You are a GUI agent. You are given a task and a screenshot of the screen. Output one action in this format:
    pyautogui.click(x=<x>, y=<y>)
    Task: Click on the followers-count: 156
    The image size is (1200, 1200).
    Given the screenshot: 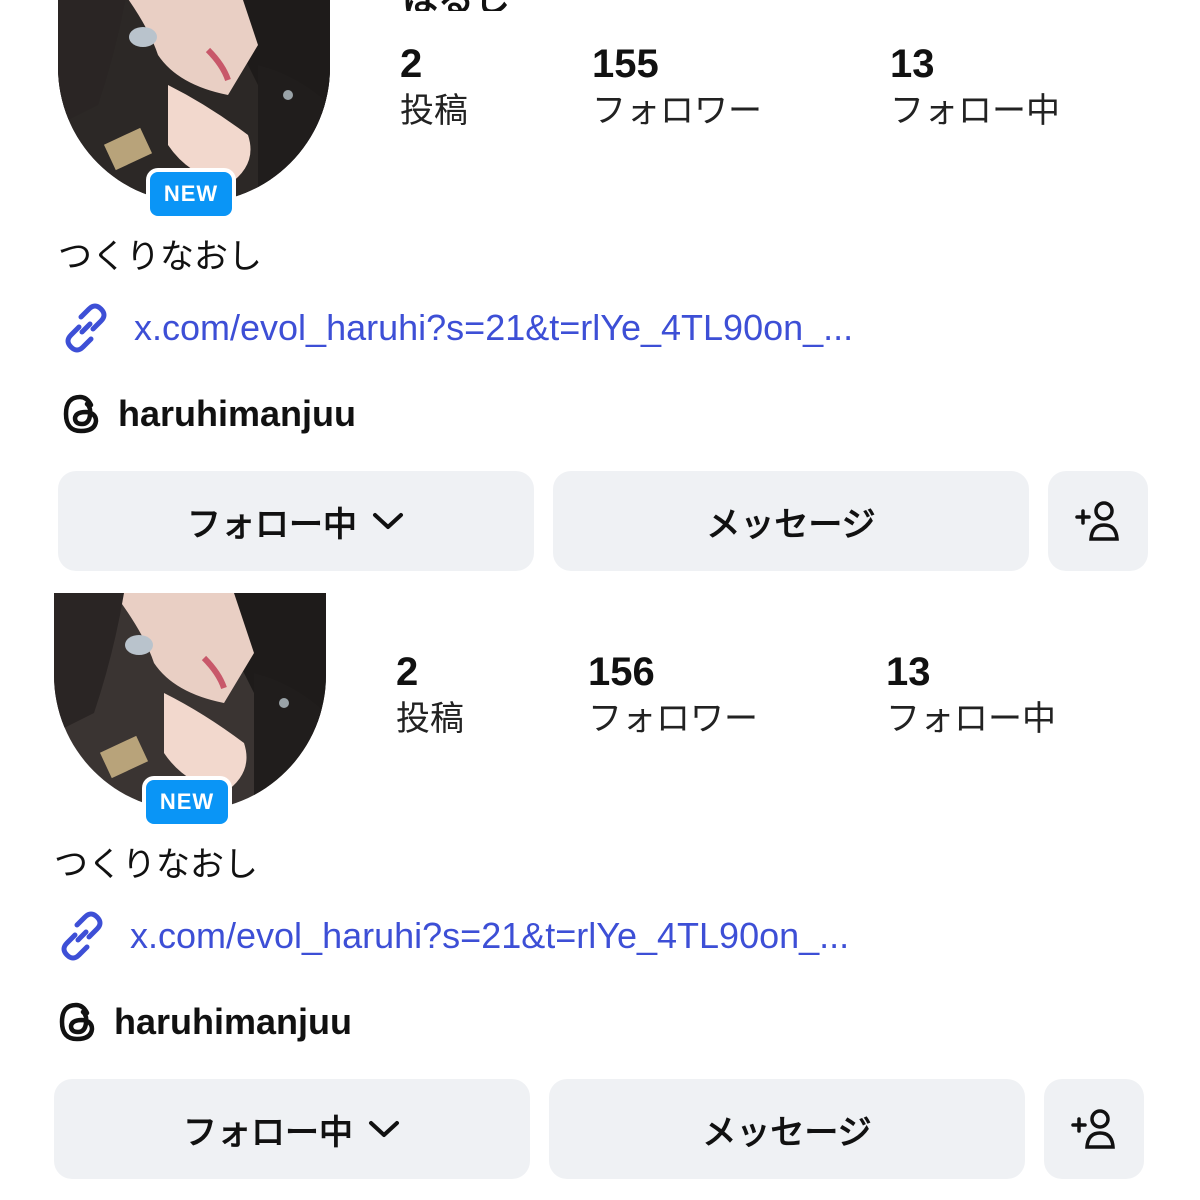 What is the action you would take?
    pyautogui.click(x=621, y=672)
    